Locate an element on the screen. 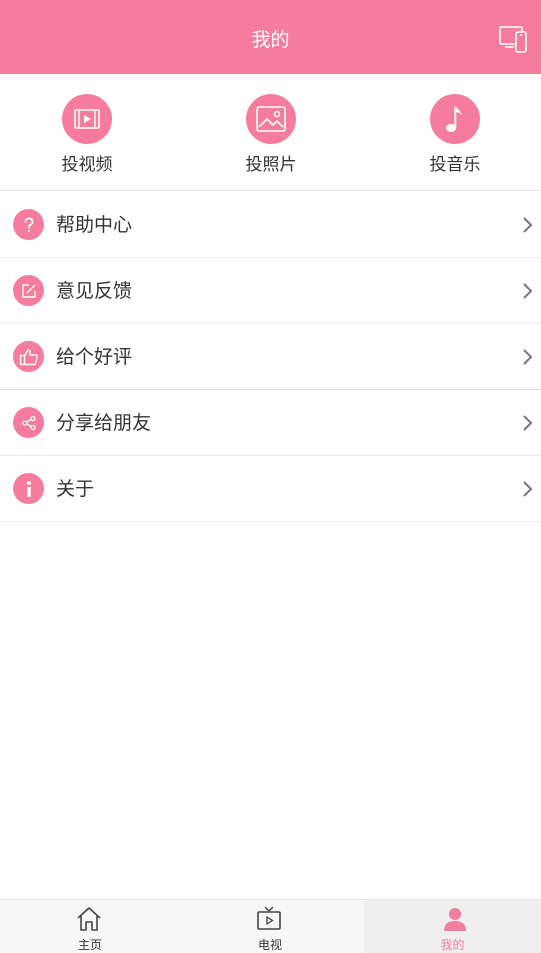 The height and width of the screenshot is (953, 541). video-icon is located at coordinates (87, 119).